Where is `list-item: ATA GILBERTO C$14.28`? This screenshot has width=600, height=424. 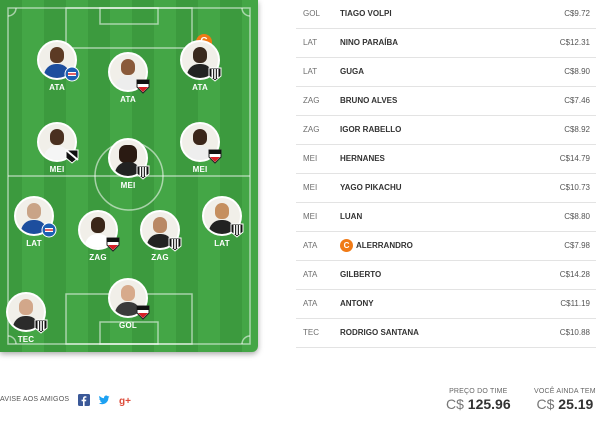 list-item: ATA GILBERTO C$14.28 is located at coordinates (446, 275).